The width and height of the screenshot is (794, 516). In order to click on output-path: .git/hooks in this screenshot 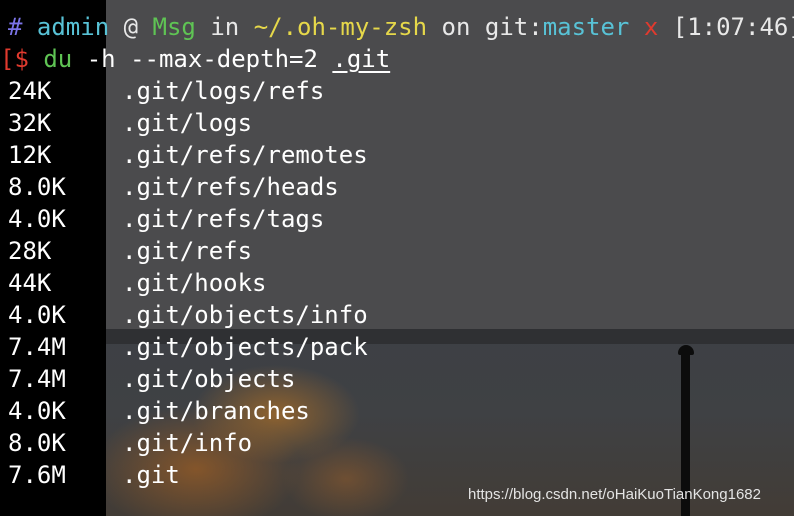, I will do `click(194, 283)`.